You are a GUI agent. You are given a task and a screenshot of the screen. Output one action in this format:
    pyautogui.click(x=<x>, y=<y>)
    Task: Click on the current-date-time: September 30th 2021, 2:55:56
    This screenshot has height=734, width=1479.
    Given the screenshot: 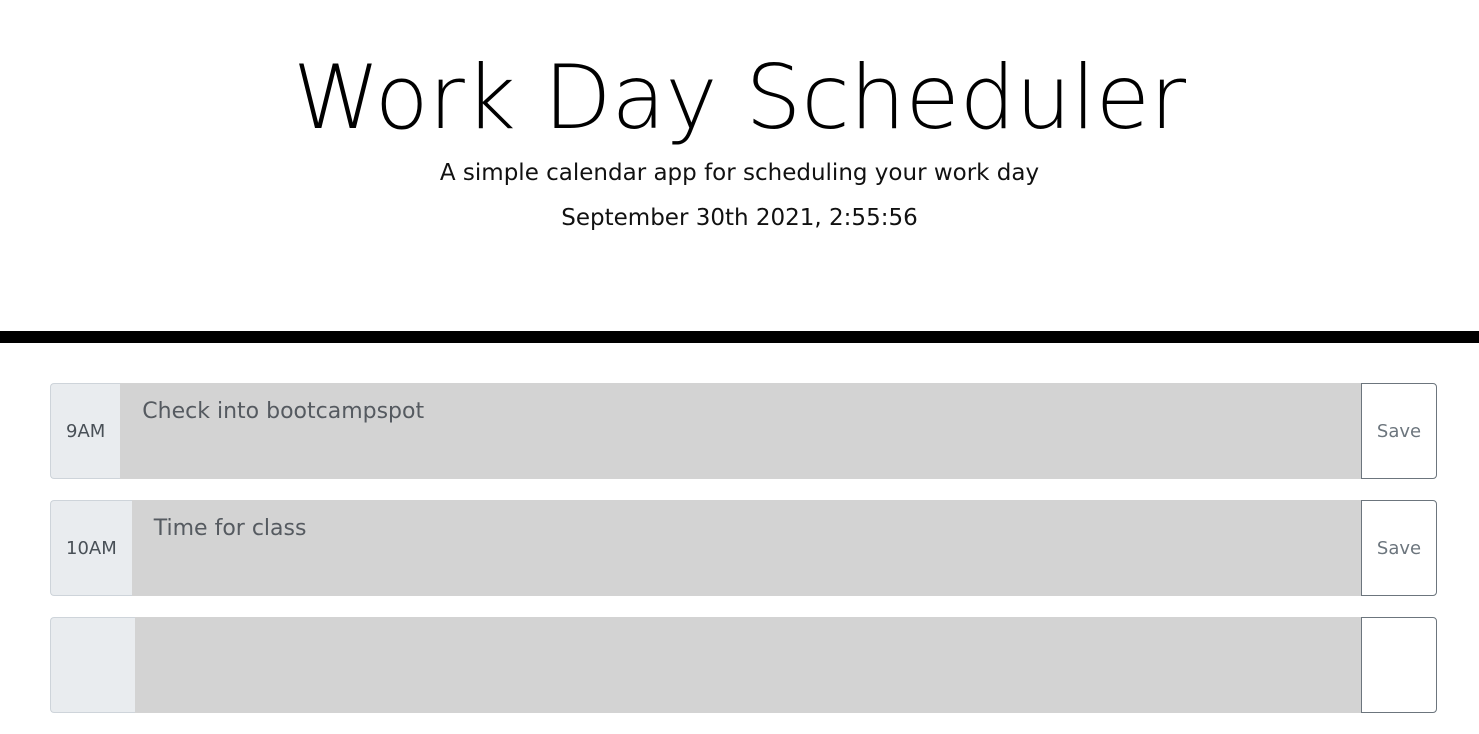 What is the action you would take?
    pyautogui.click(x=739, y=218)
    